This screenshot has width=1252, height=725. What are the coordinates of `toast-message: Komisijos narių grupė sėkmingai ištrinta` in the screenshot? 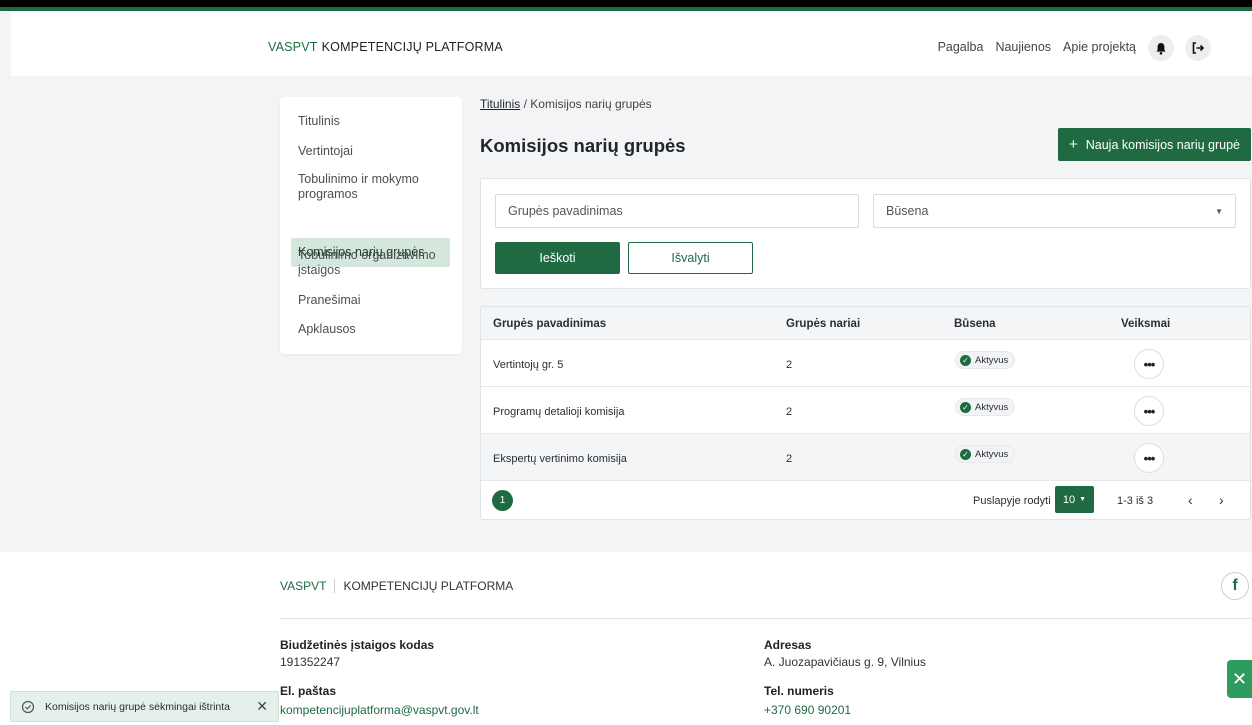 It's located at (137, 706).